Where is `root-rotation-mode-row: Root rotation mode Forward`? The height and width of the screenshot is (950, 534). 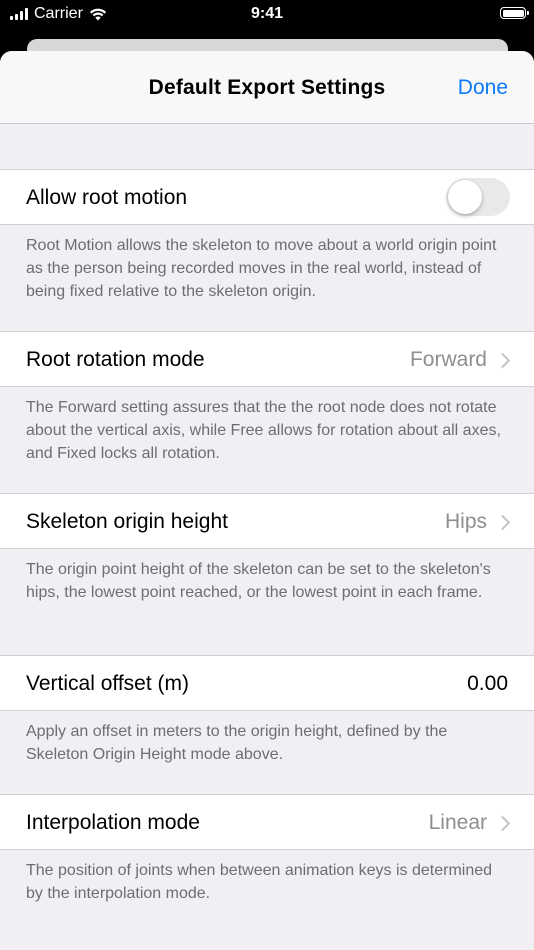 root-rotation-mode-row: Root rotation mode Forward is located at coordinates (267, 359).